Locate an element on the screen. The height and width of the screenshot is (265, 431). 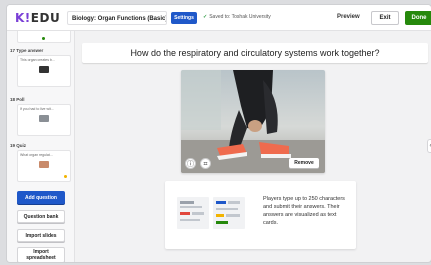
slide-number: 19 is located at coordinates (13, 145).